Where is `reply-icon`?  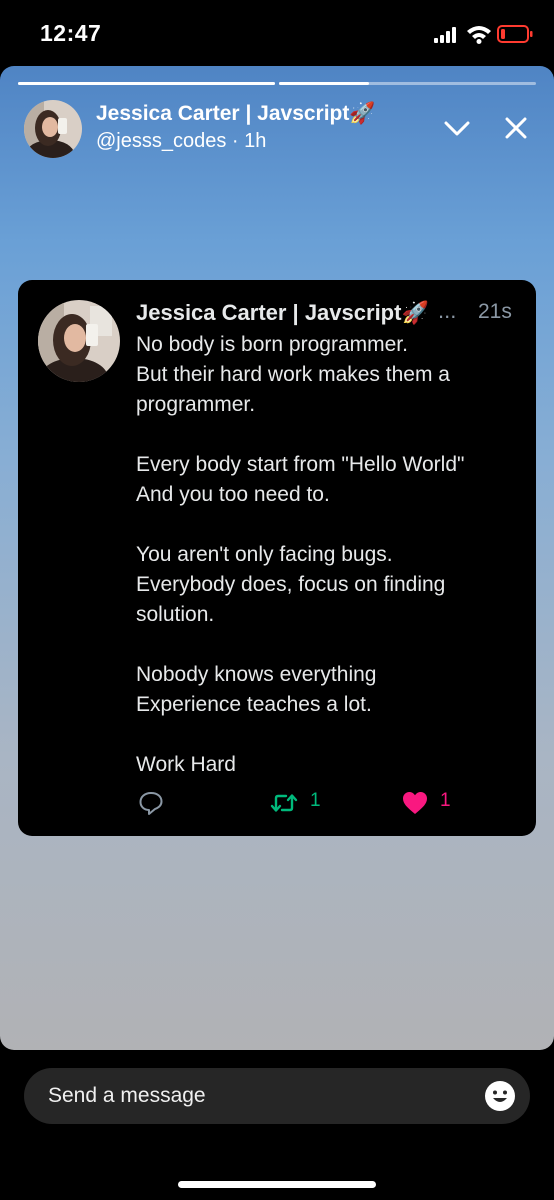 reply-icon is located at coordinates (151, 803).